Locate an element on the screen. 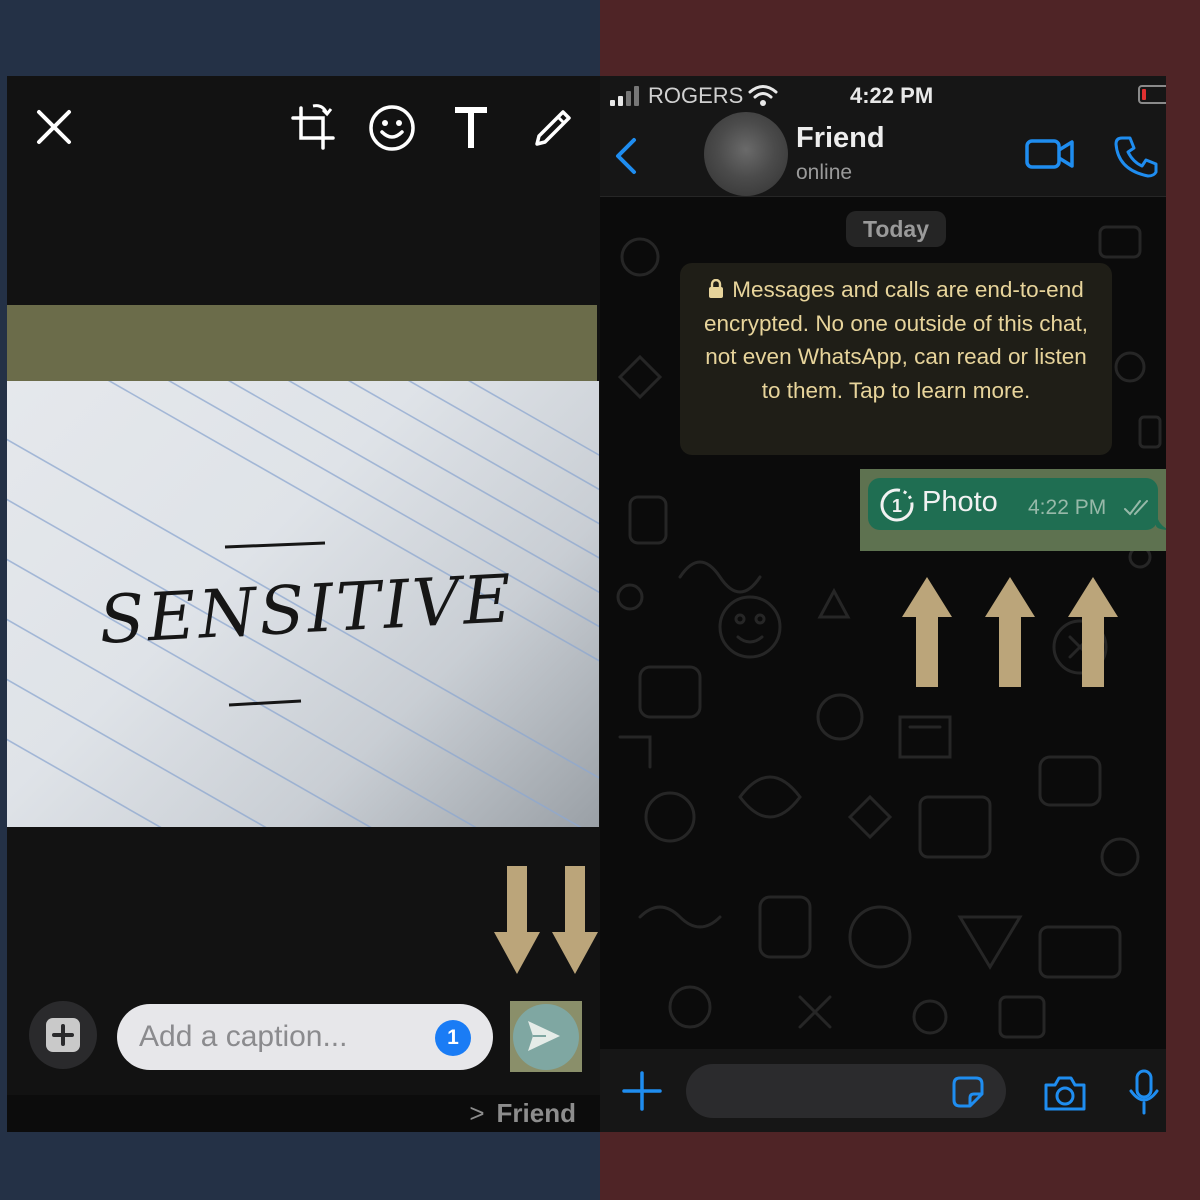 The image size is (1200, 1200). text-icon is located at coordinates (471, 128).